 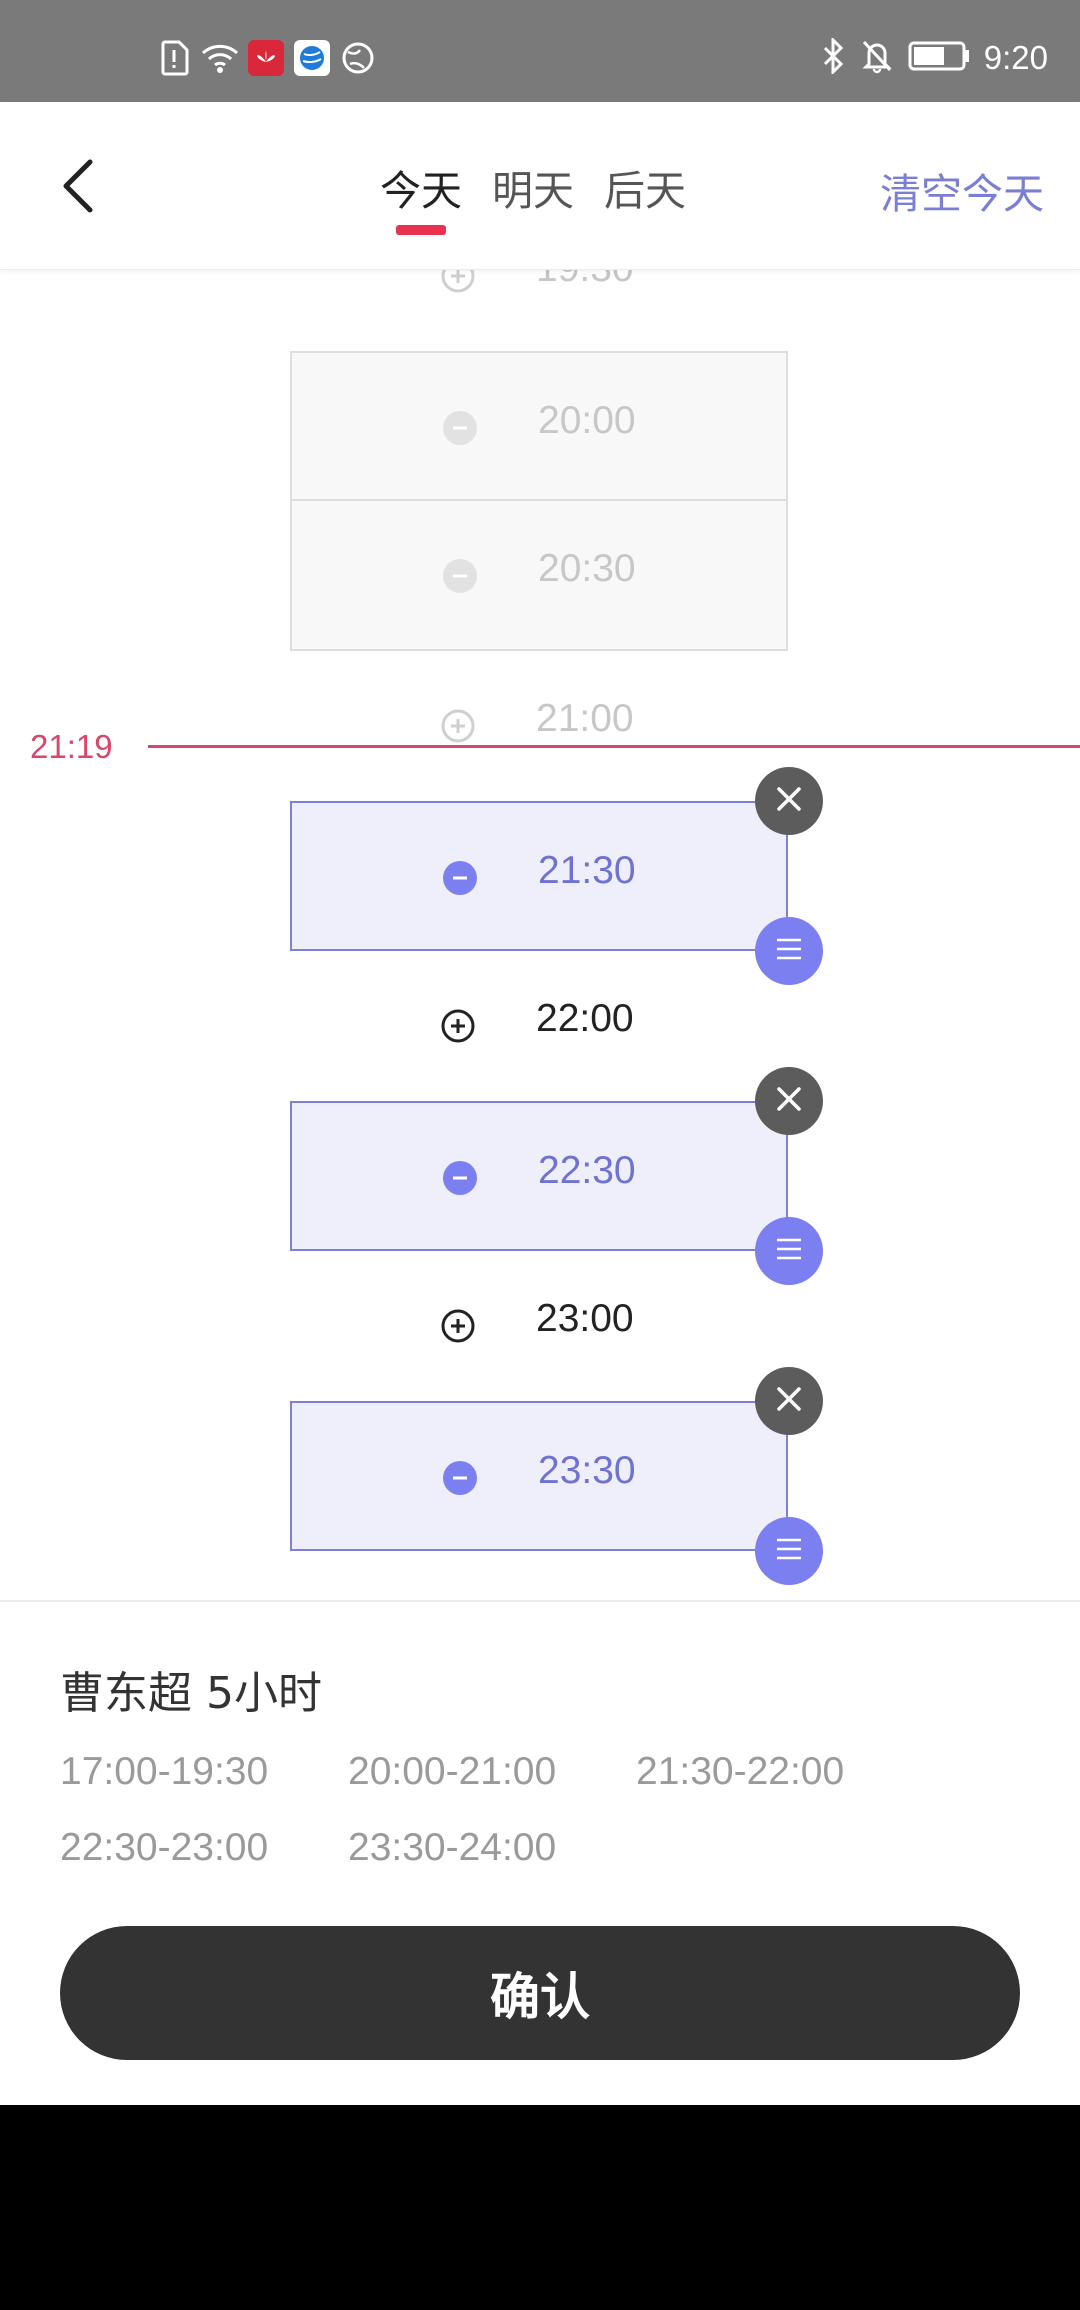 What do you see at coordinates (540, 51) in the screenshot?
I see `status-bar: 9:20` at bounding box center [540, 51].